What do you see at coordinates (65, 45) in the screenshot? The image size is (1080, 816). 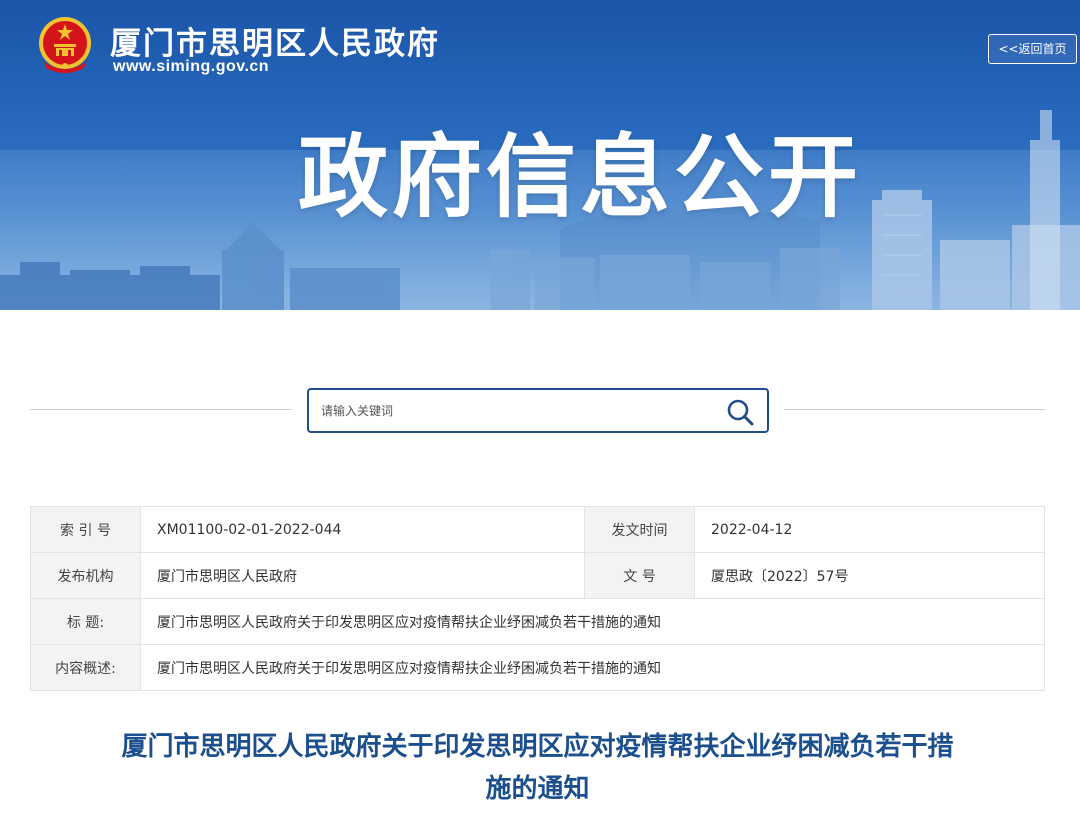 I see `national-emblem-icon` at bounding box center [65, 45].